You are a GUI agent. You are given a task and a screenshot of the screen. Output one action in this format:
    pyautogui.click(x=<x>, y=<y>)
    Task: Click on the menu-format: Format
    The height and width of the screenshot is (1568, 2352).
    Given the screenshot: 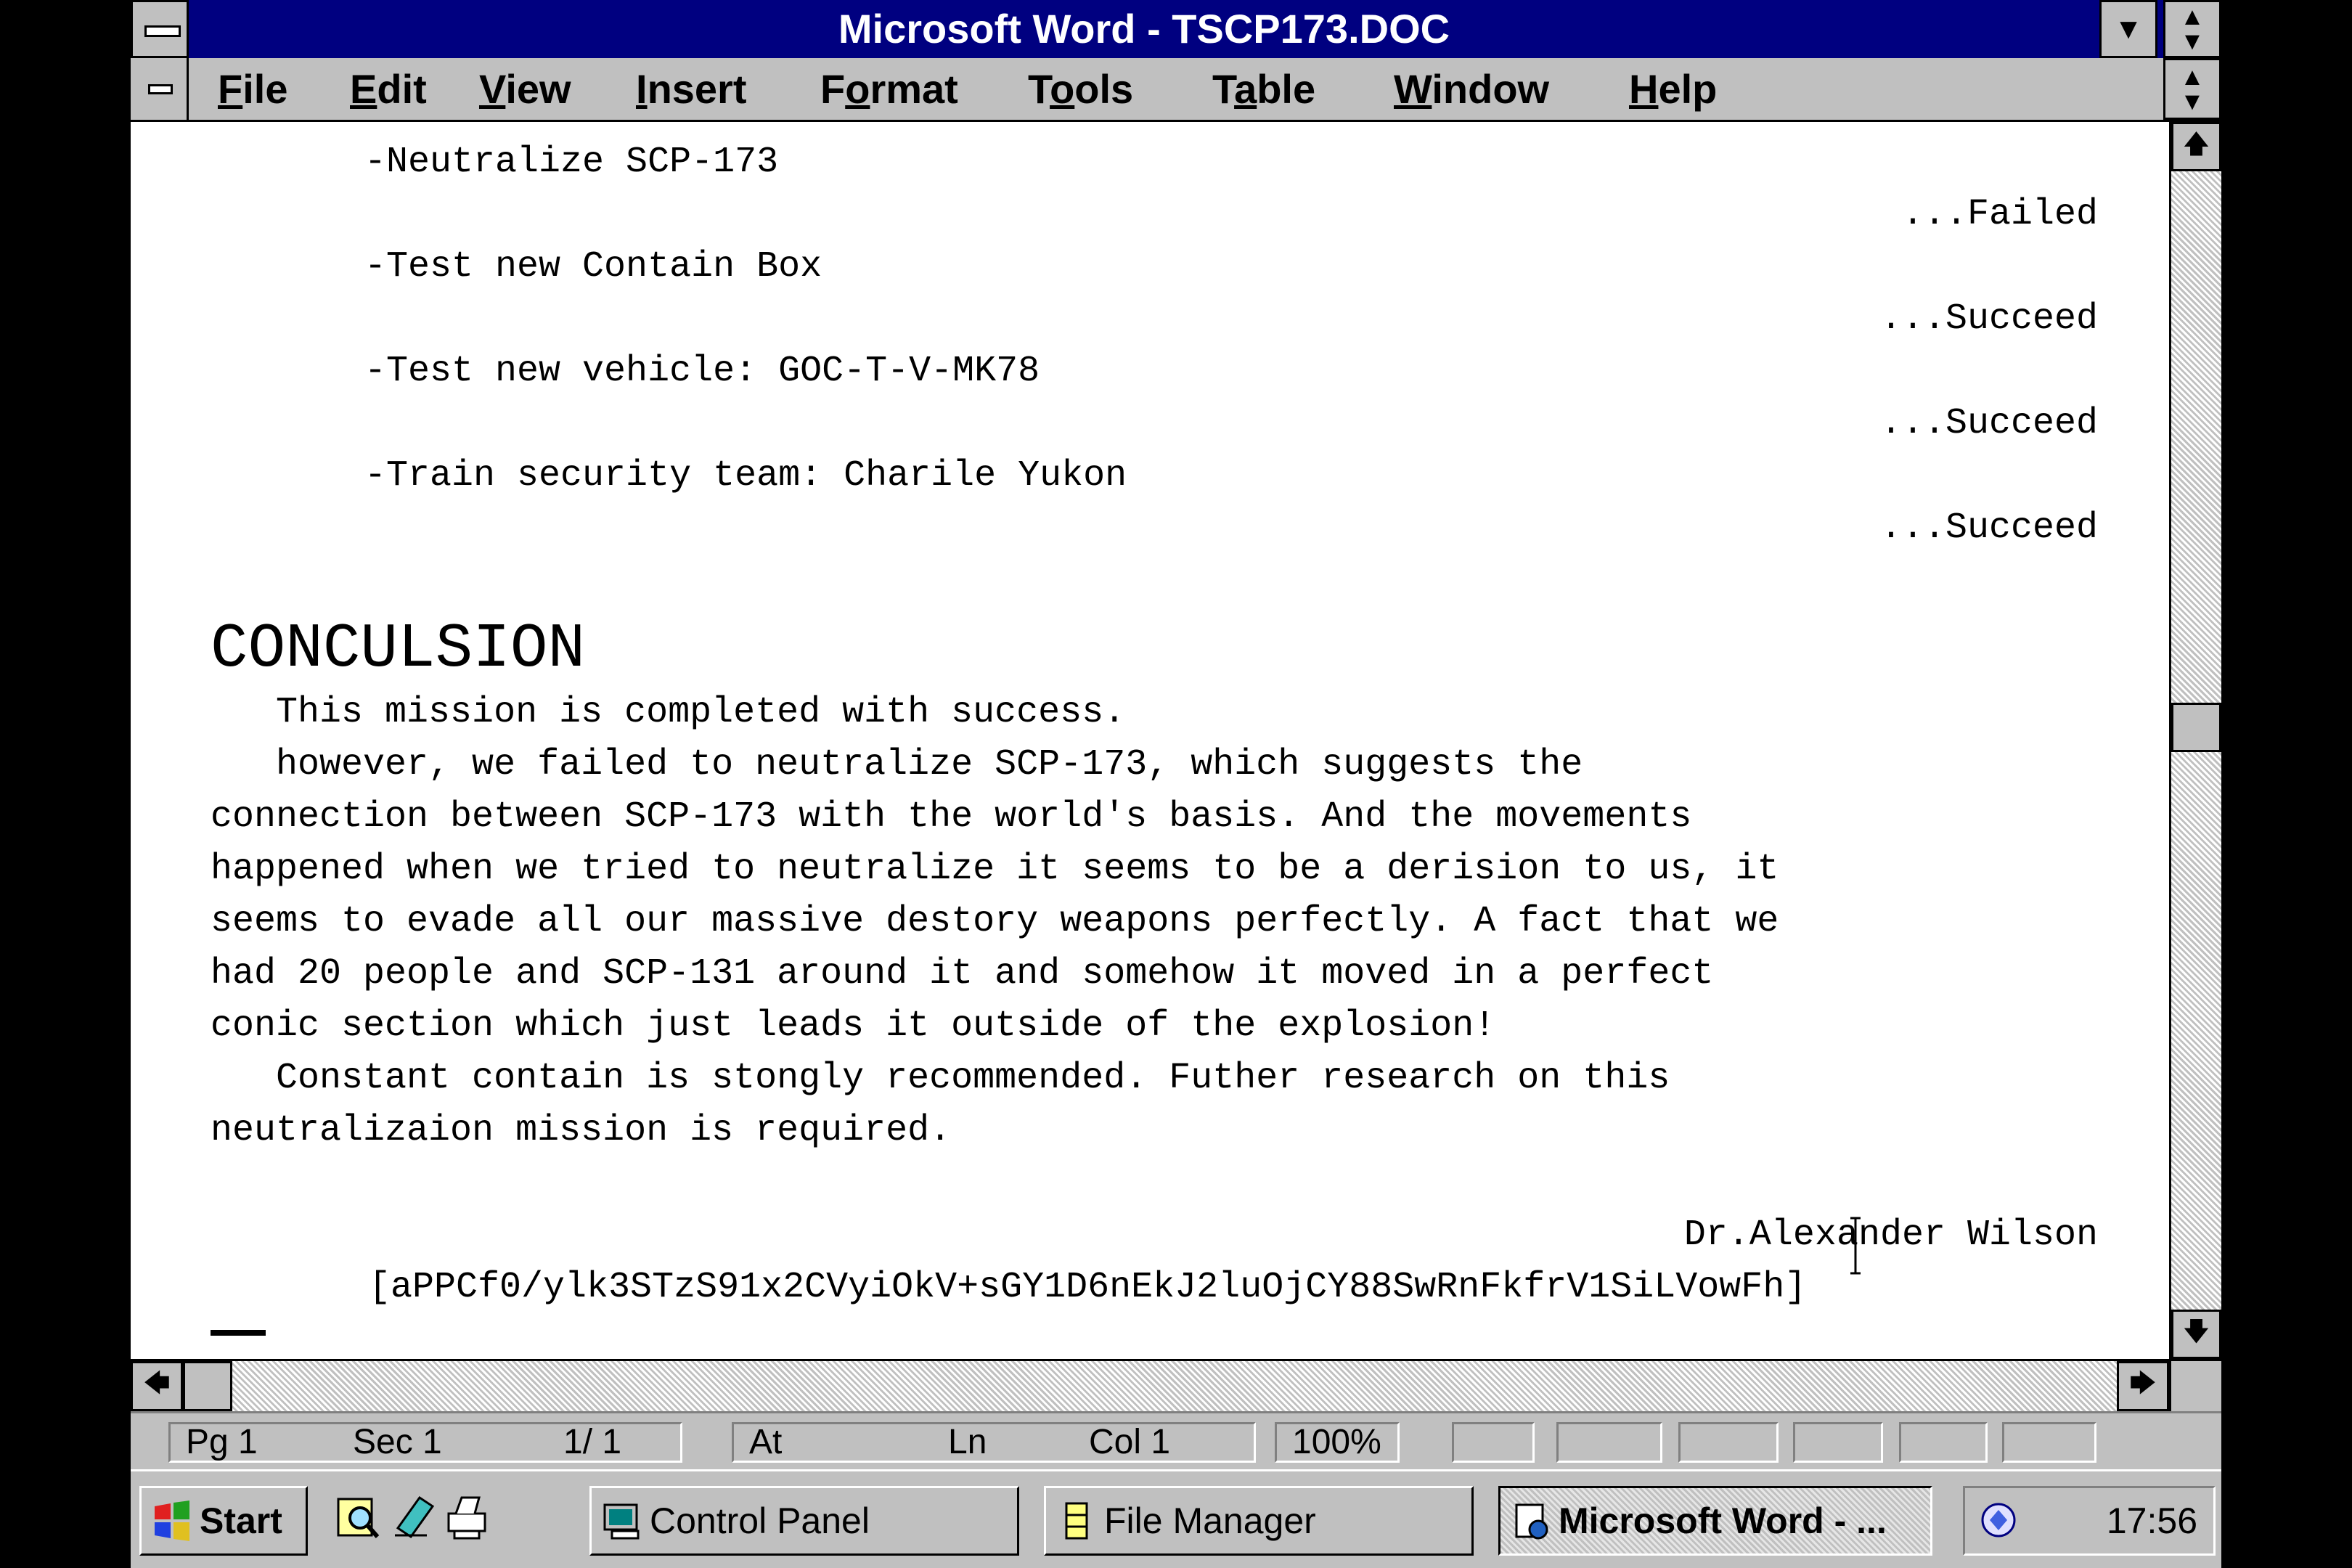 What is the action you would take?
    pyautogui.click(x=889, y=89)
    